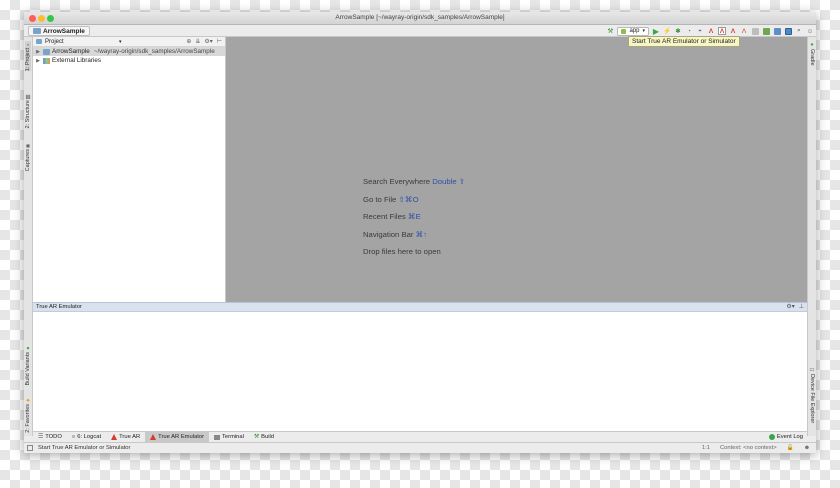  What do you see at coordinates (414, 181) in the screenshot?
I see `hint-search-everywhere: Search Everywhere Double ⇧` at bounding box center [414, 181].